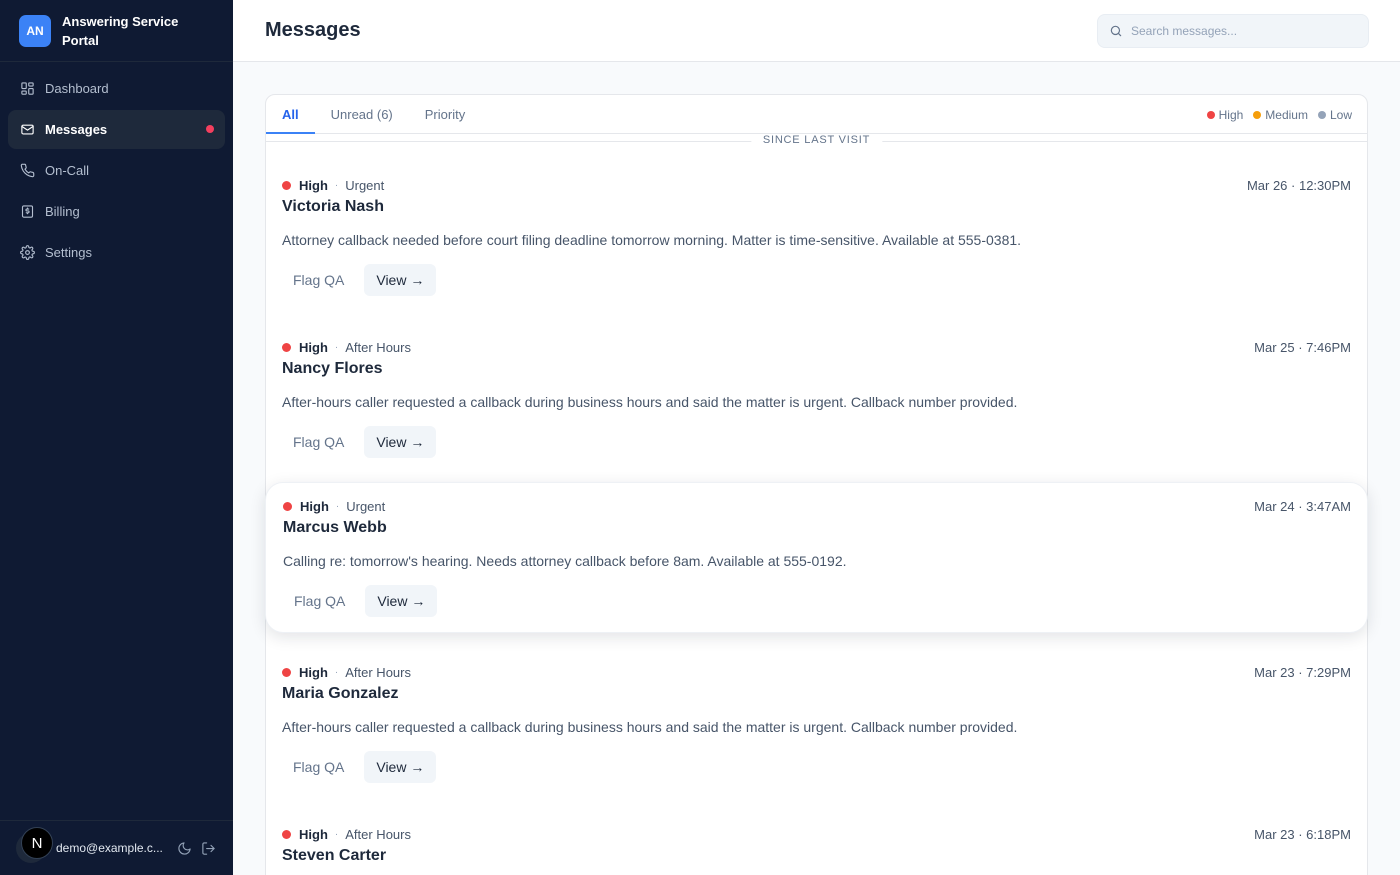 The width and height of the screenshot is (1400, 875). I want to click on sidebar-item-label: Billing, so click(62, 211).